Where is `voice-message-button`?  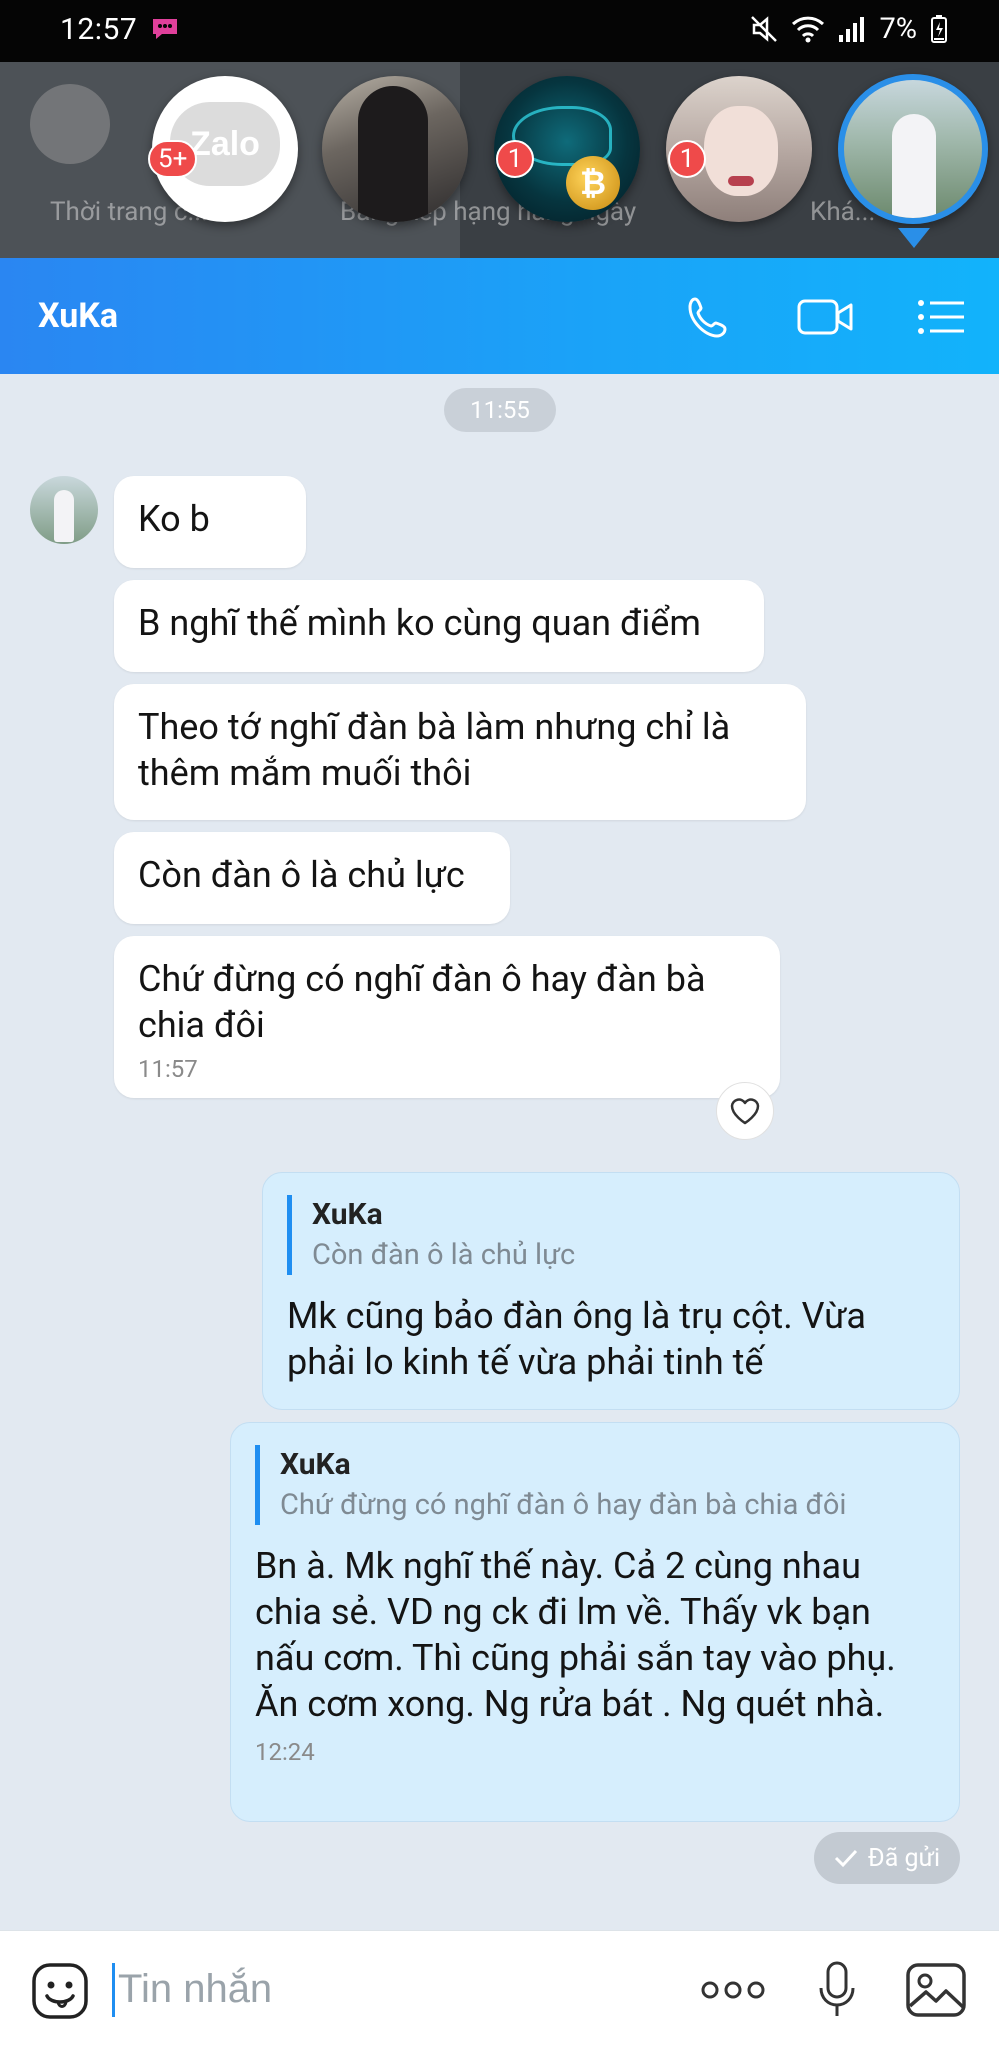
voice-message-button is located at coordinates (837, 1990).